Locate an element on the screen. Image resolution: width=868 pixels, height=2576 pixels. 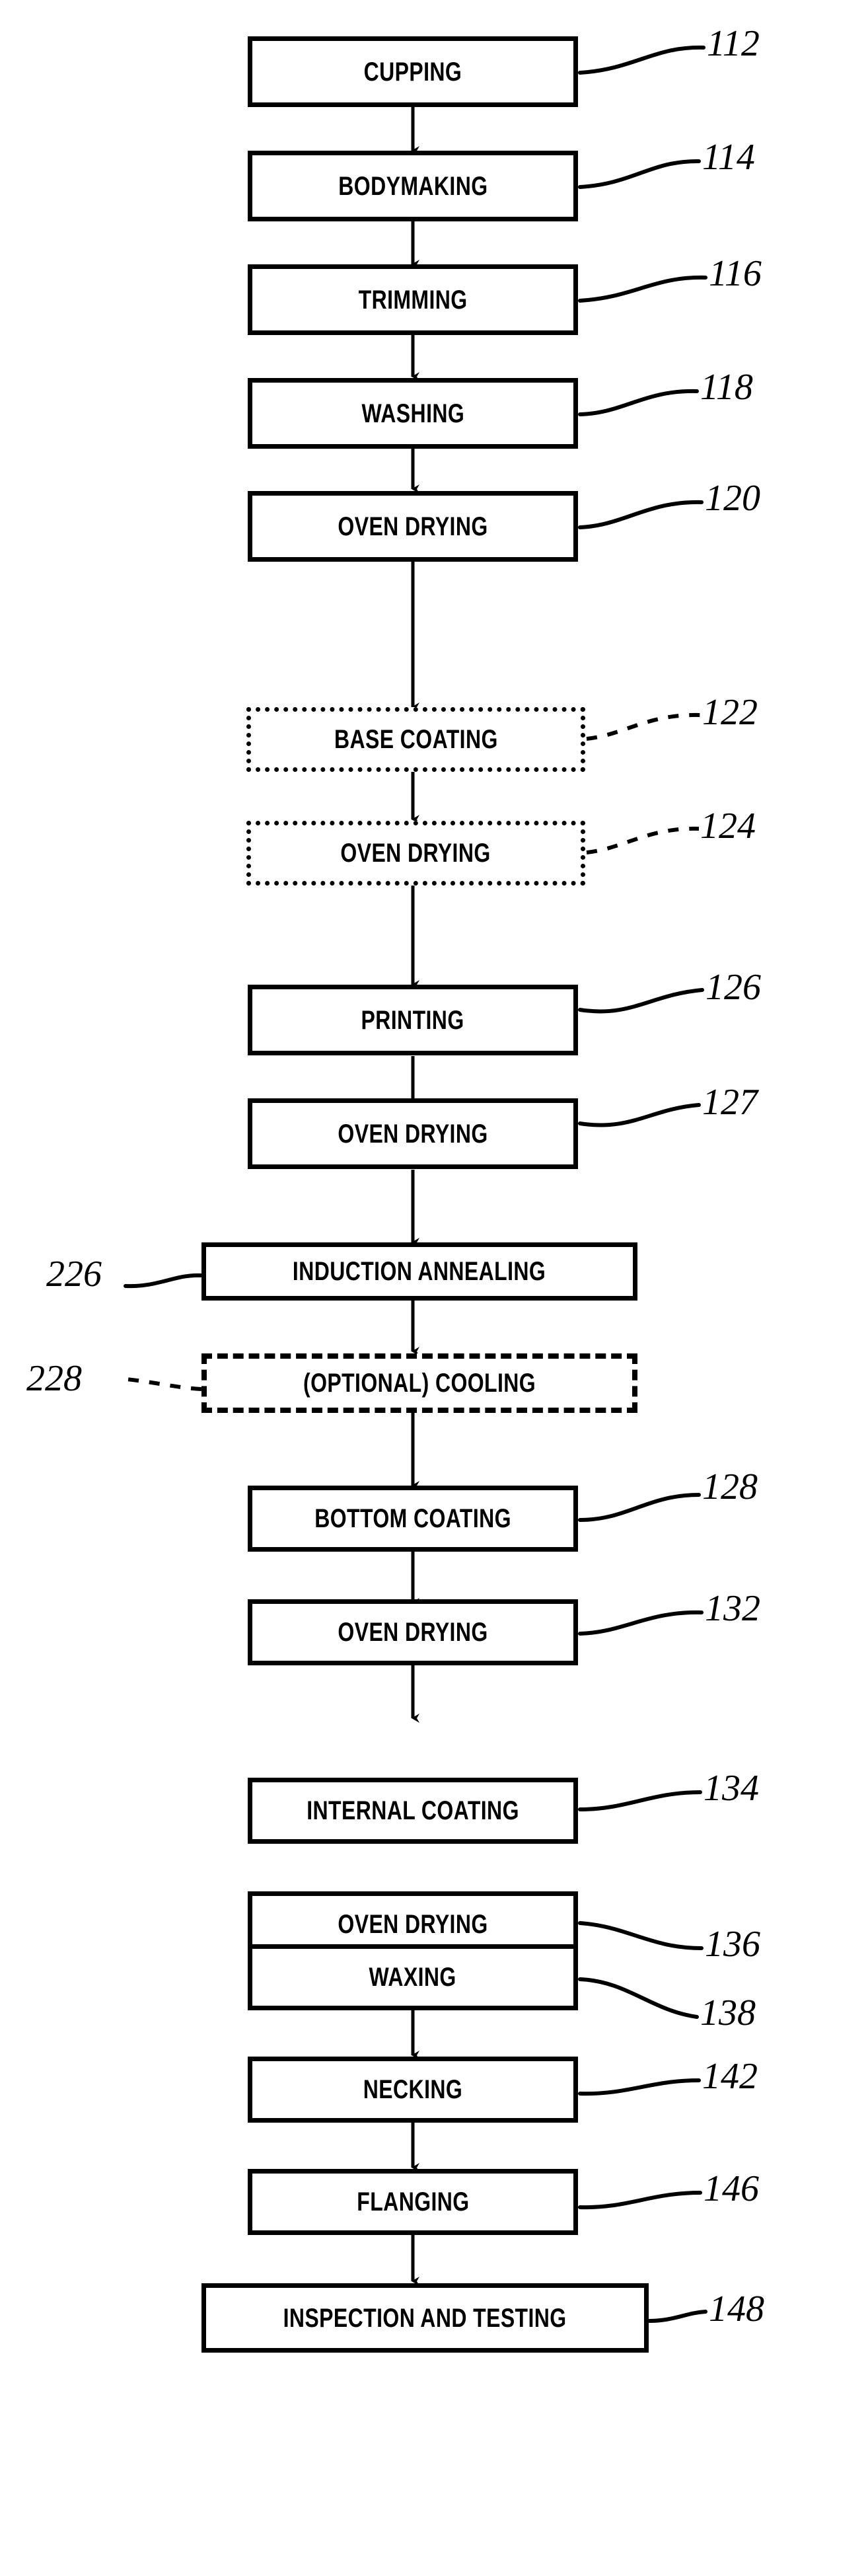
process-box-necking: NECKING is located at coordinates (413, 2090).